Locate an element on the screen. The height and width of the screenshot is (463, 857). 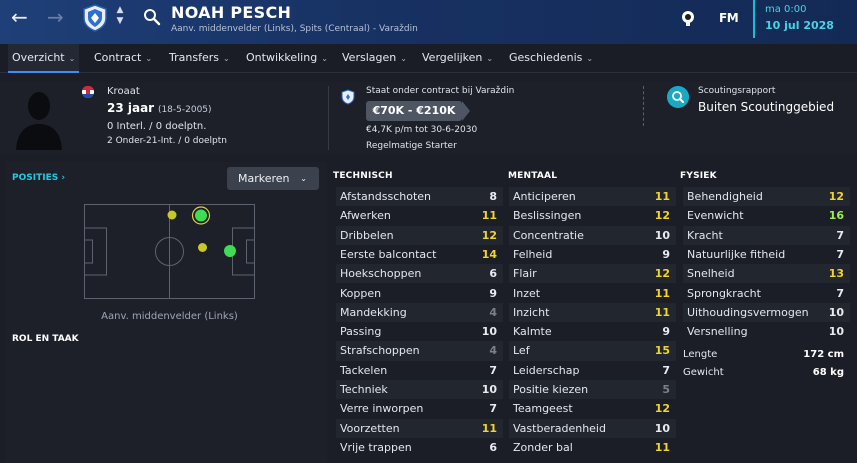
attribute-row: Eerste balcontact 14 is located at coordinates (419, 254).